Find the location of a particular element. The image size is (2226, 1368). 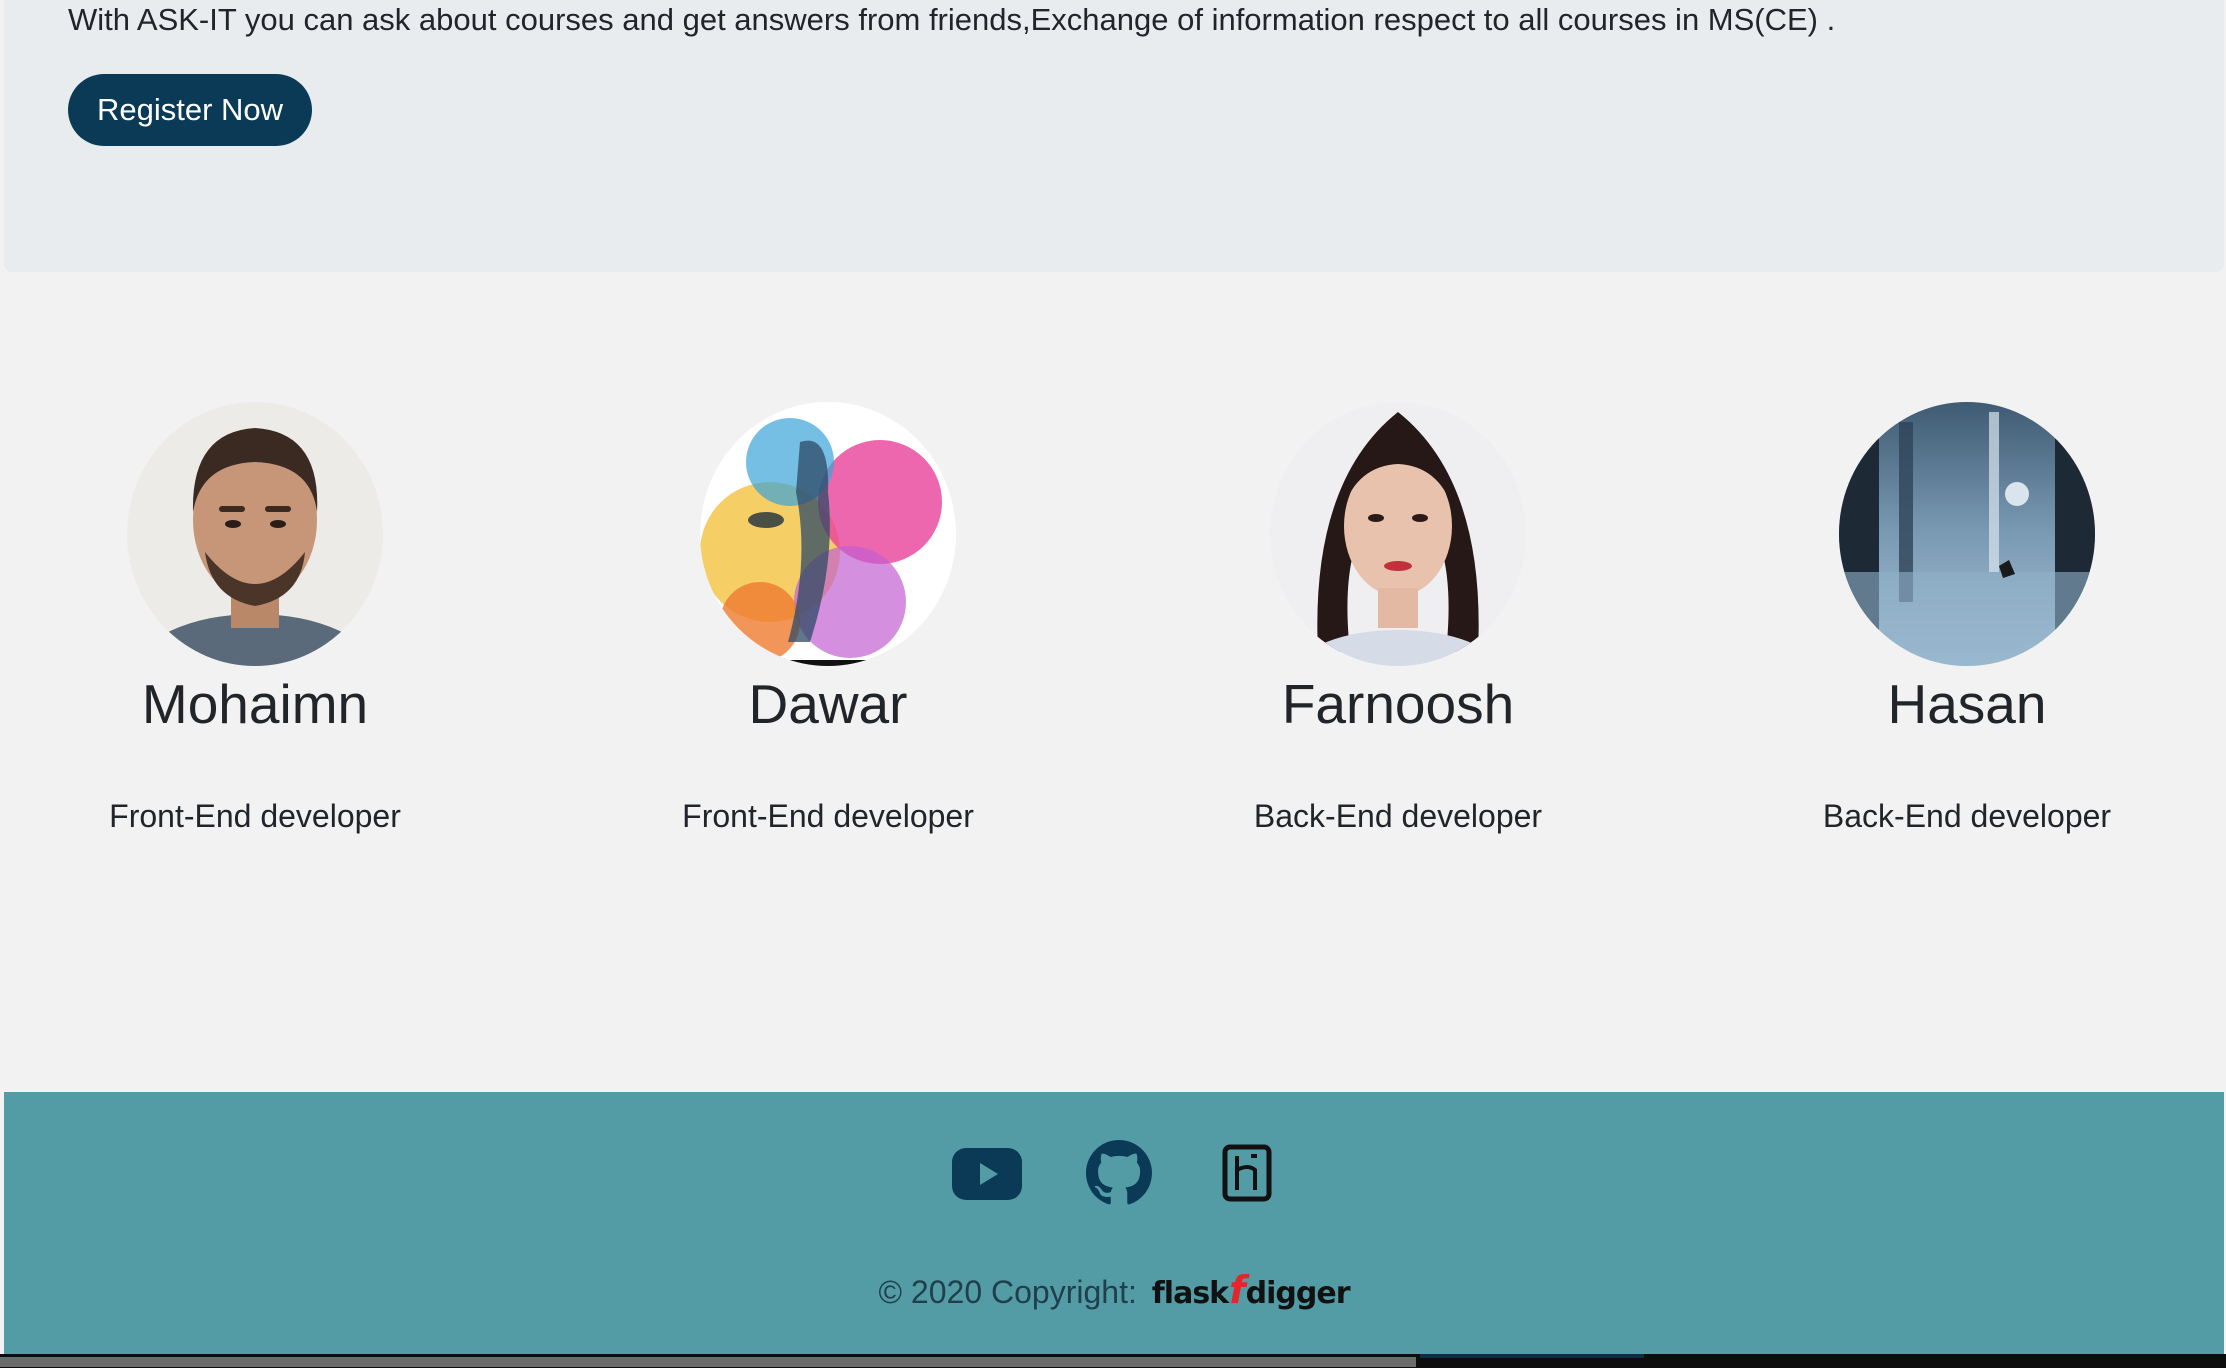

member-name: Farnoosh is located at coordinates (1398, 704).